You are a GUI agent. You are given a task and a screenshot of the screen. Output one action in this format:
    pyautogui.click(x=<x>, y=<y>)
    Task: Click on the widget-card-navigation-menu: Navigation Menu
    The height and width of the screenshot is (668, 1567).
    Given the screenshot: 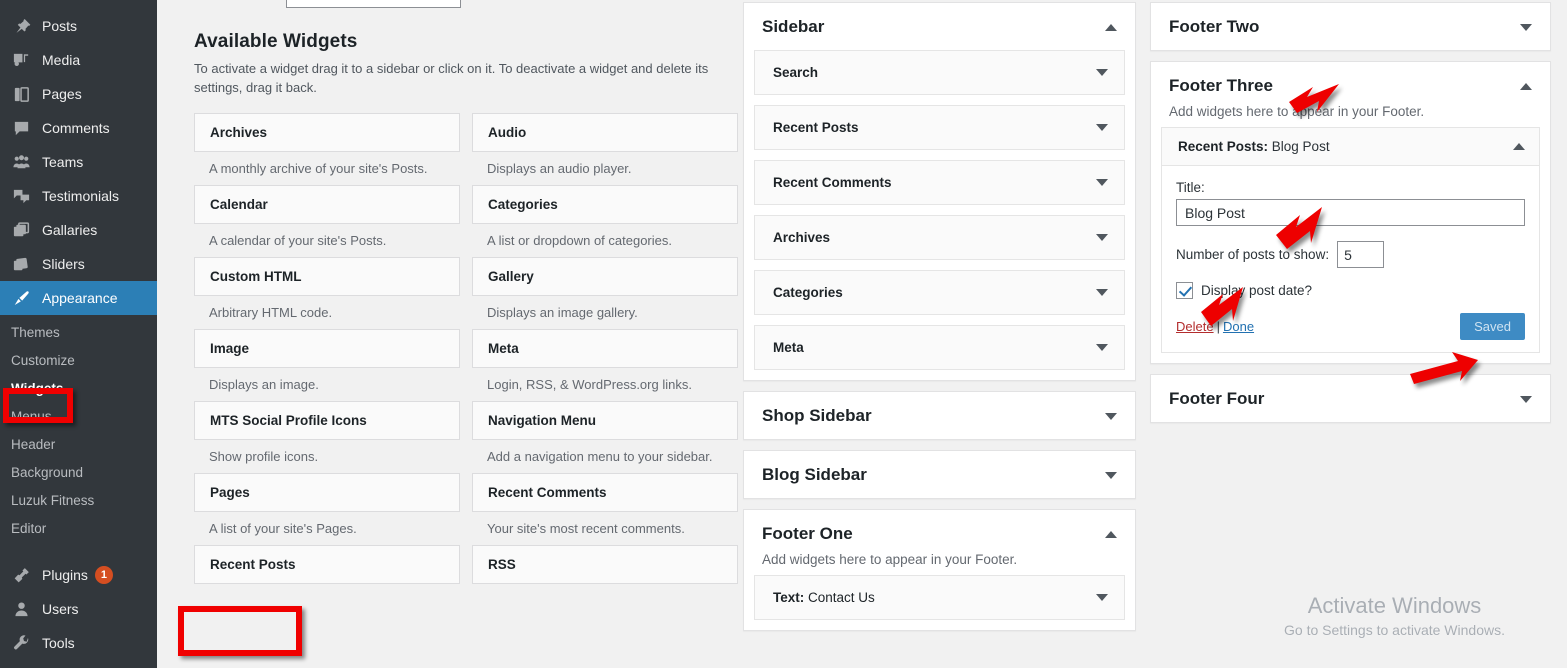 What is the action you would take?
    pyautogui.click(x=605, y=420)
    